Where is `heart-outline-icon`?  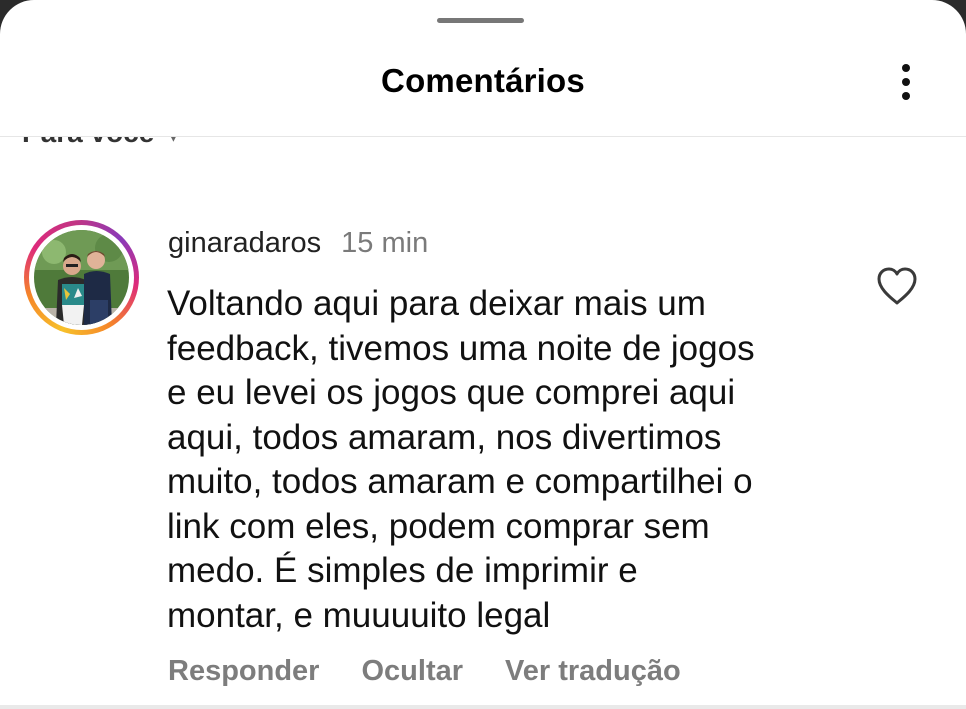 heart-outline-icon is located at coordinates (897, 286).